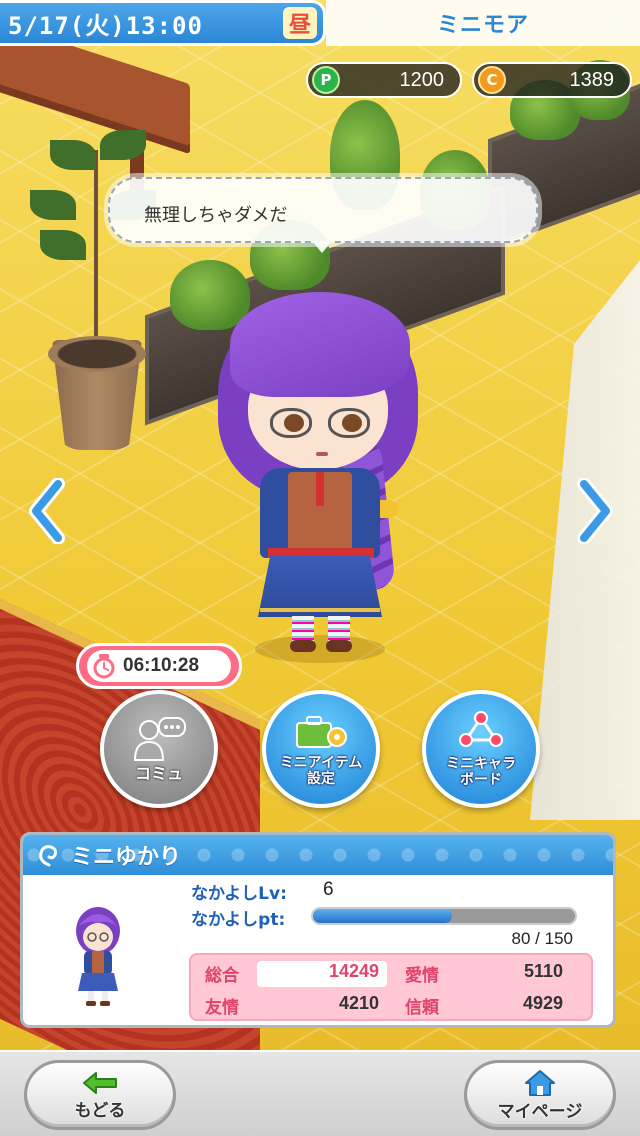 This screenshot has height=1136, width=640. I want to click on mini-chara-board-button: ミニキャラ ボード, so click(481, 749).